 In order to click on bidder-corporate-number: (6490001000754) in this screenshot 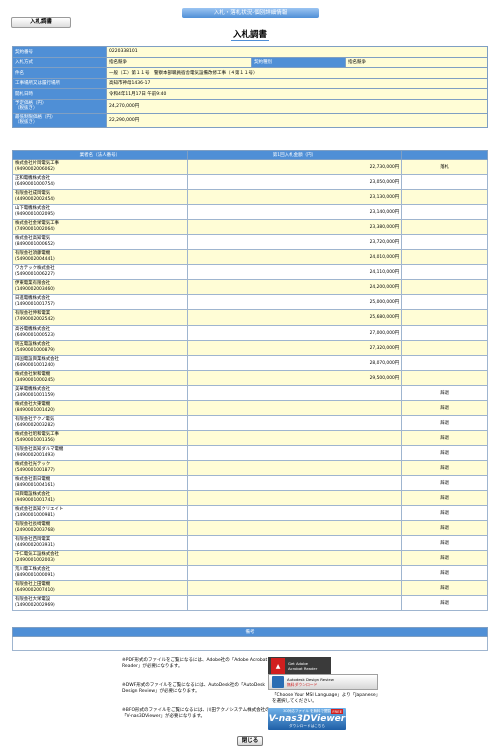, I will do `click(35, 185)`.